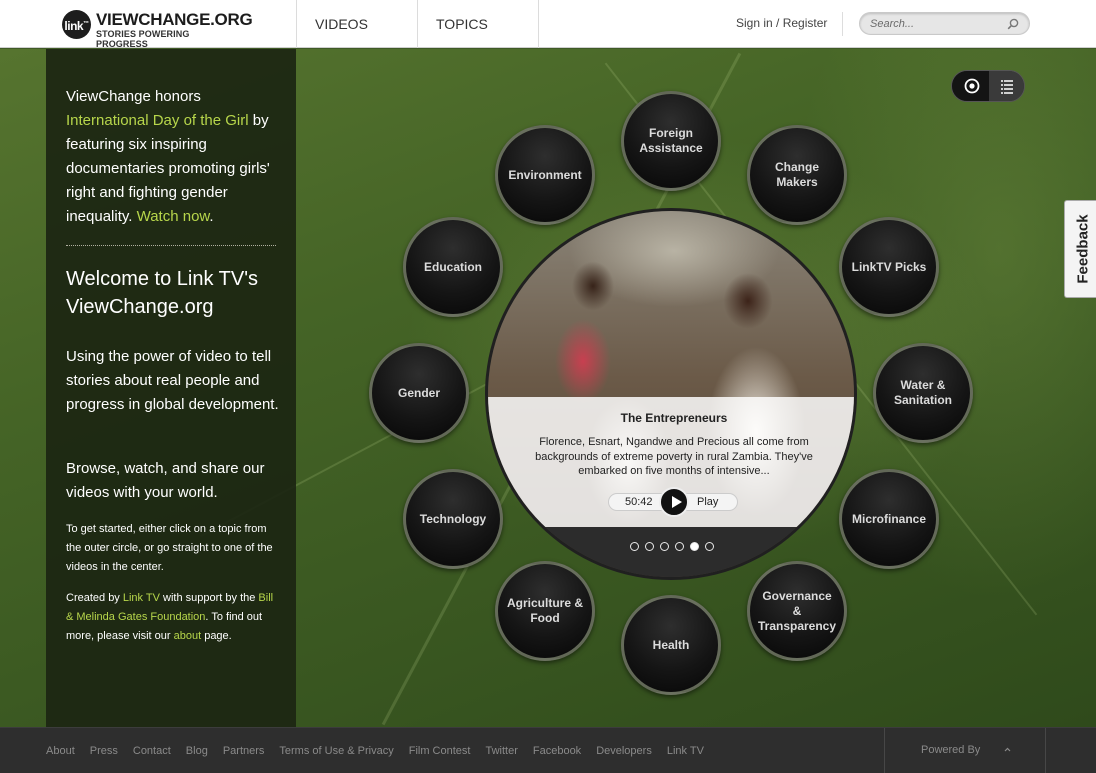 The image size is (1096, 773). I want to click on footer-link-terms: Terms of Use & Privacy, so click(336, 751).